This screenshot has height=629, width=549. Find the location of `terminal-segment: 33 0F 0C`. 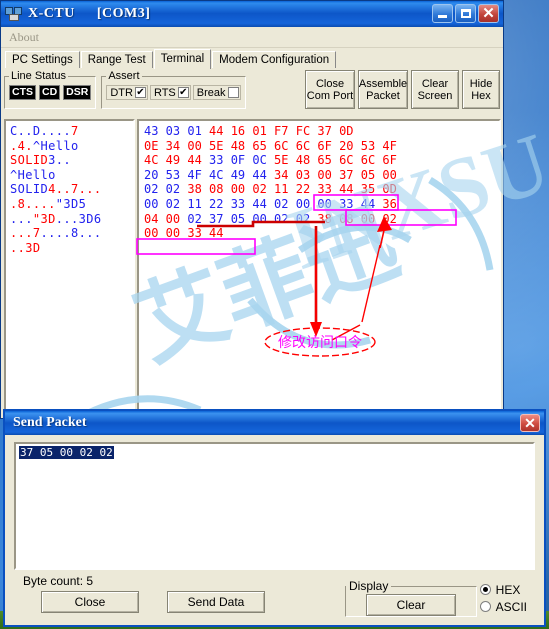

terminal-segment: 33 0F 0C is located at coordinates (234, 160).